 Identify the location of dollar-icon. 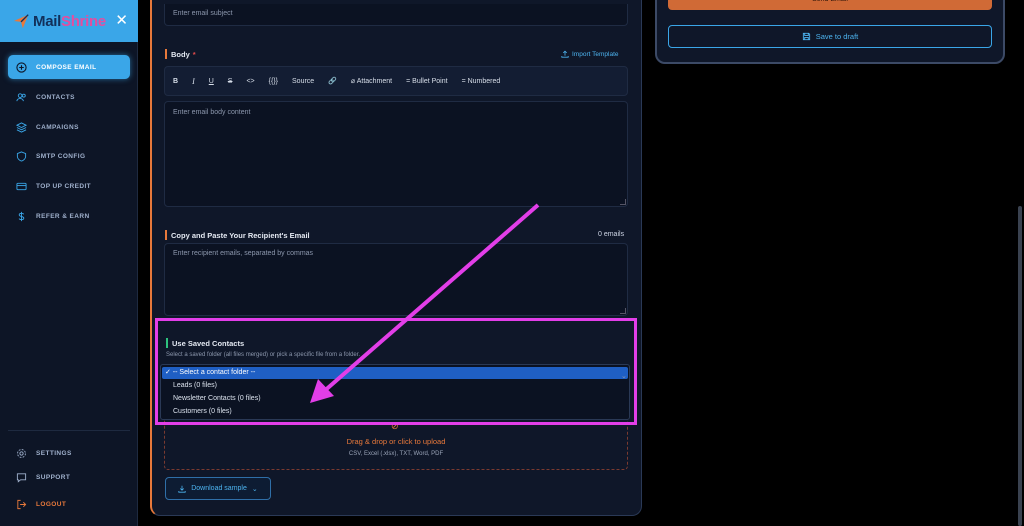
(21, 216).